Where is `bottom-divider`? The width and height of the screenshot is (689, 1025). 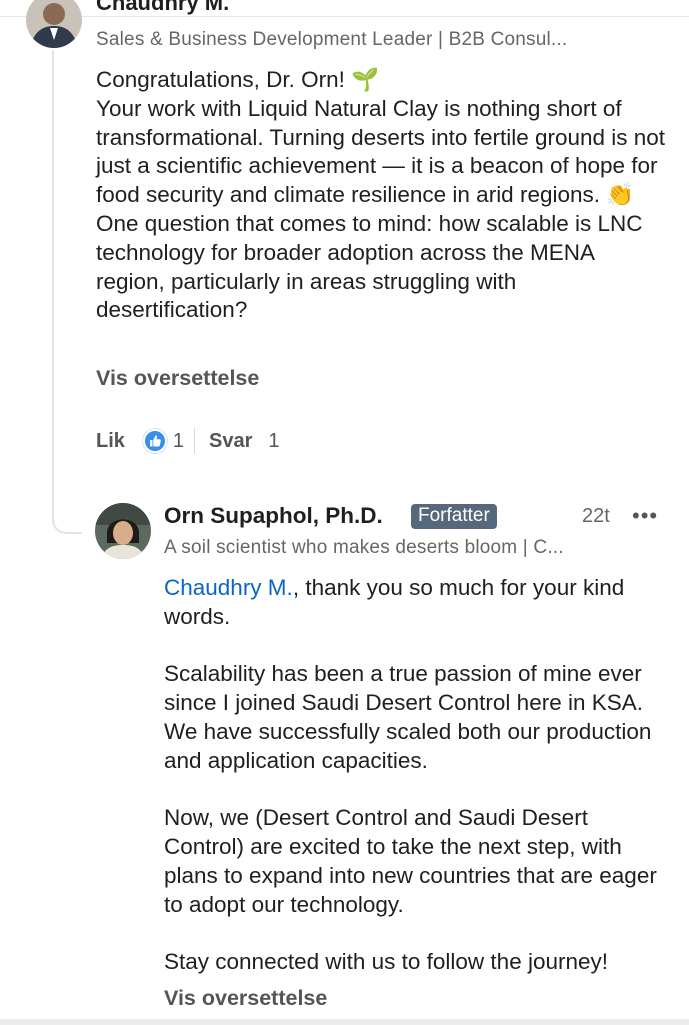 bottom-divider is located at coordinates (344, 1022).